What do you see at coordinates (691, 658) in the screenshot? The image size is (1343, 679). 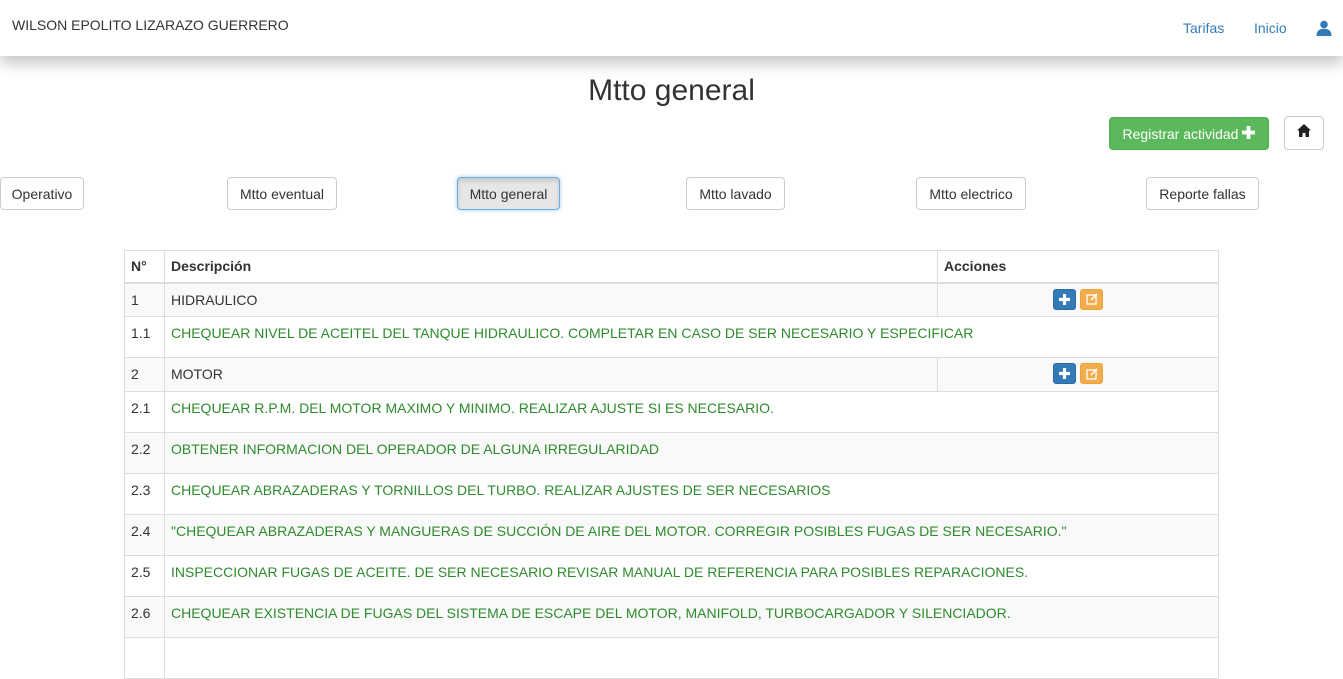 I see `row-description` at bounding box center [691, 658].